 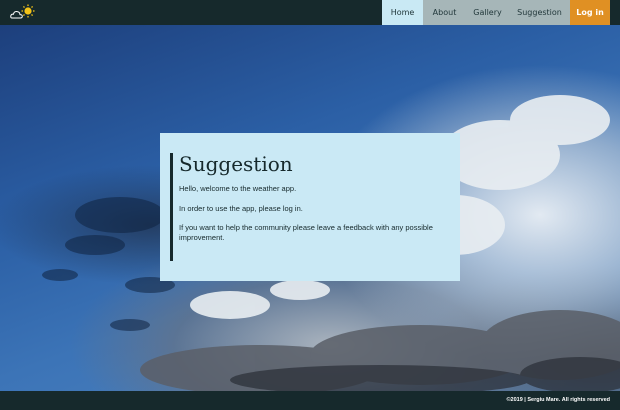 I want to click on main-nav: Home About Gallery Suggestion Log in, so click(x=496, y=12).